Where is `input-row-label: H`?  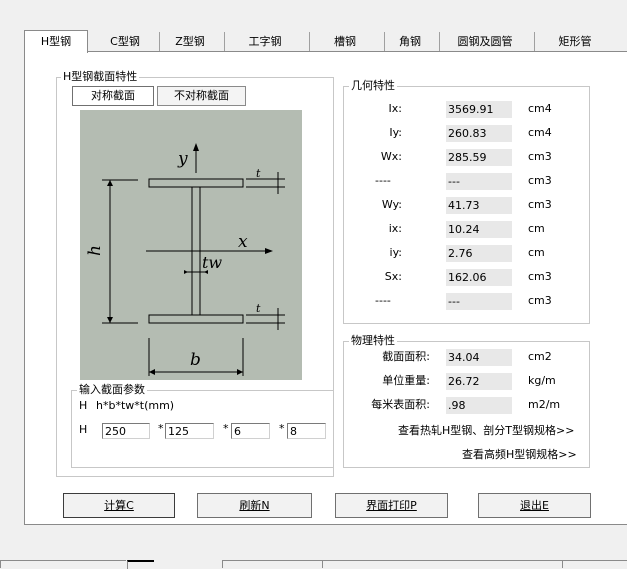 input-row-label: H is located at coordinates (83, 429).